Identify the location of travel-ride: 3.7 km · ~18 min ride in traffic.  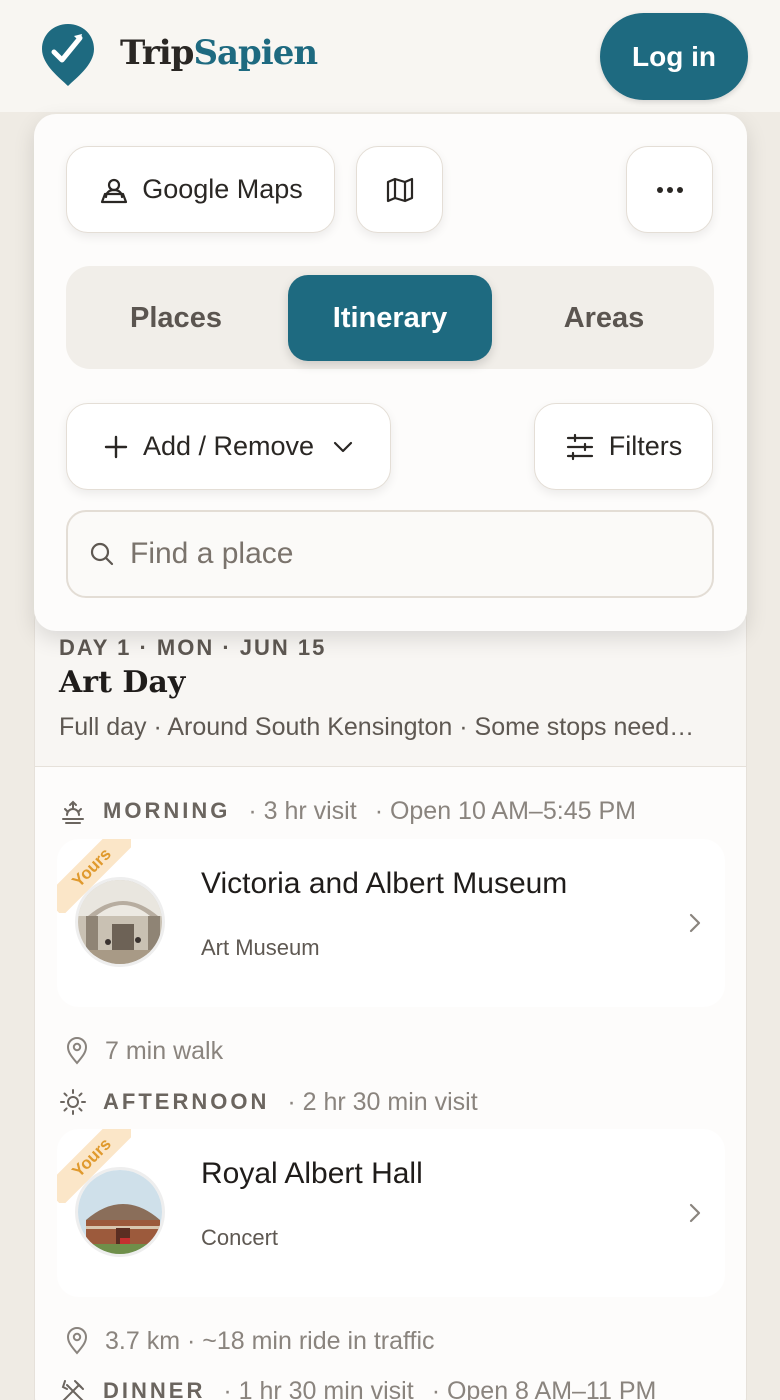
(250, 1341).